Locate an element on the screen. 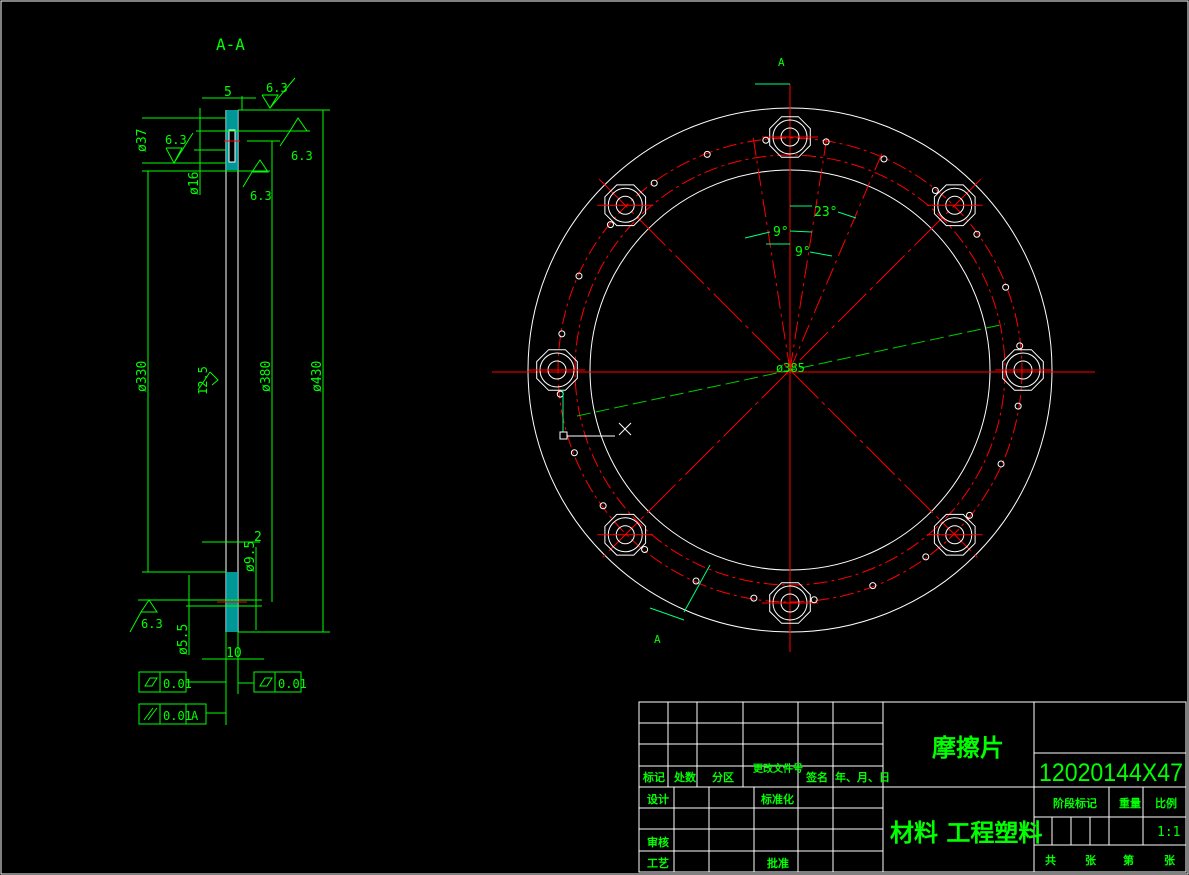 The height and width of the screenshot is (875, 1189). section-mark-top: A is located at coordinates (781, 62).